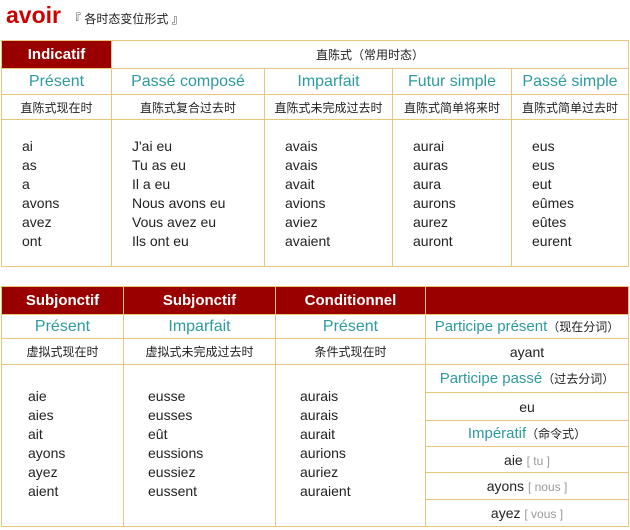 This screenshot has height=530, width=630. Describe the element at coordinates (328, 107) in the screenshot. I see `tense-cn: 直陈式未完成过去时` at that location.